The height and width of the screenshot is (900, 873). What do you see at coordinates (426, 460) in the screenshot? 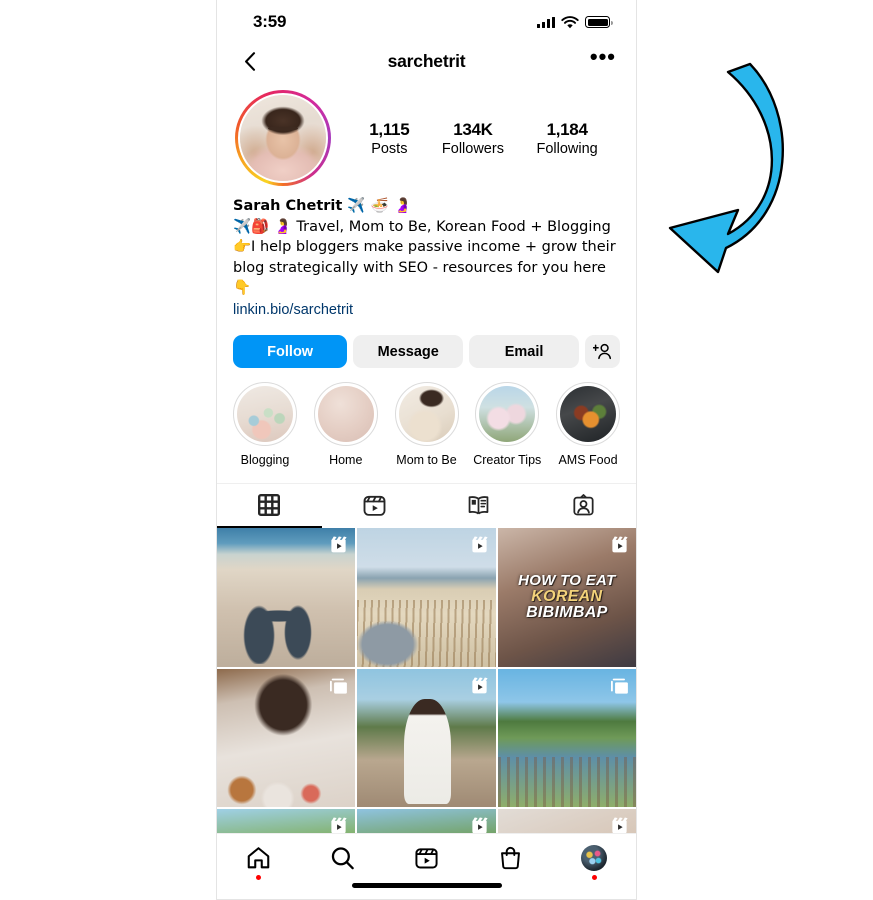
I see `highlight-label: Mom to Be` at bounding box center [426, 460].